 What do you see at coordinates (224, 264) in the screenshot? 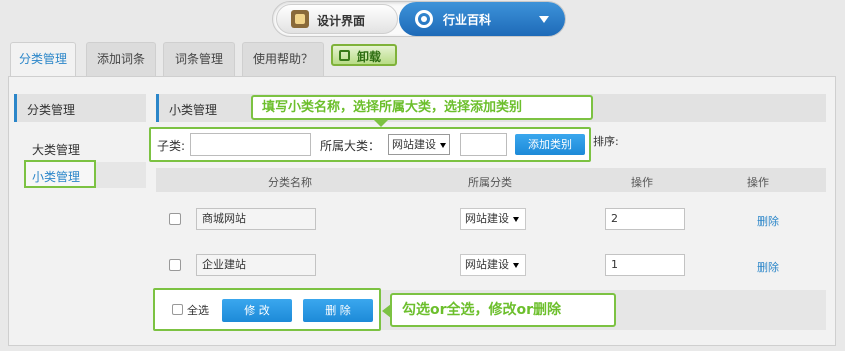
I see `row-name: 企业建站` at bounding box center [224, 264].